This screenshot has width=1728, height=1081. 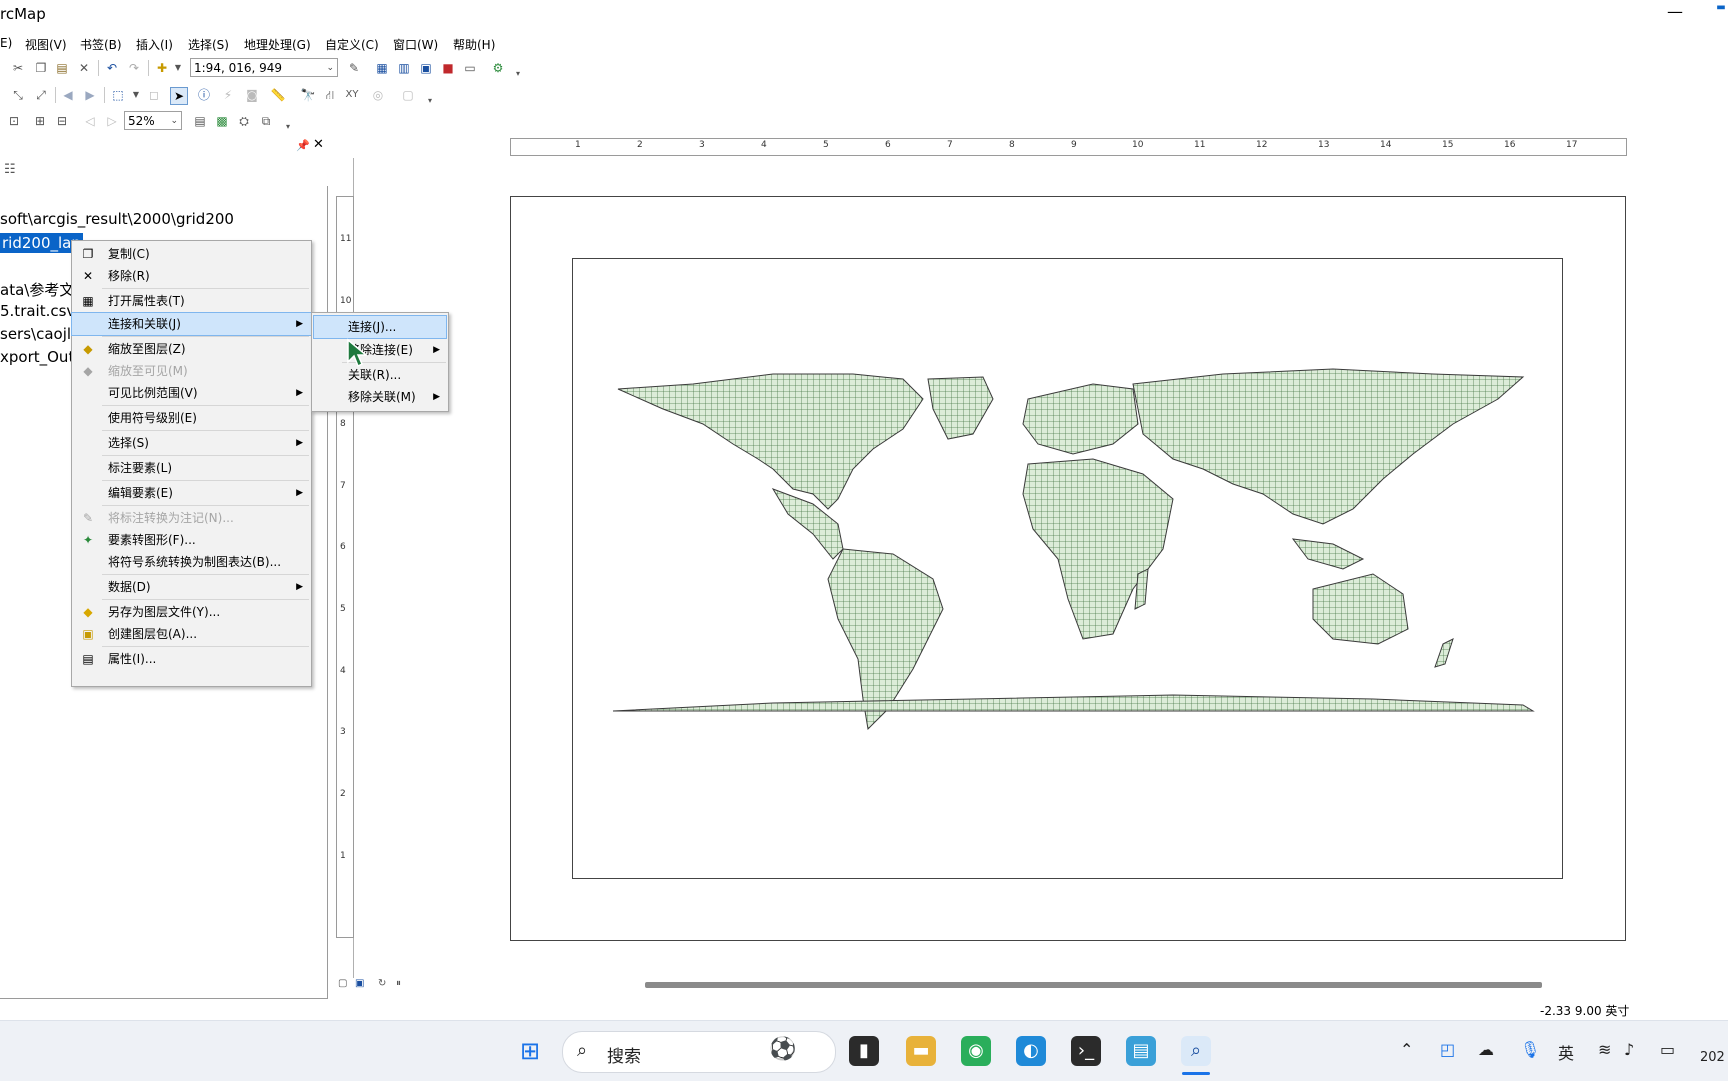 I want to click on pin-icon: 📌, so click(x=303, y=145).